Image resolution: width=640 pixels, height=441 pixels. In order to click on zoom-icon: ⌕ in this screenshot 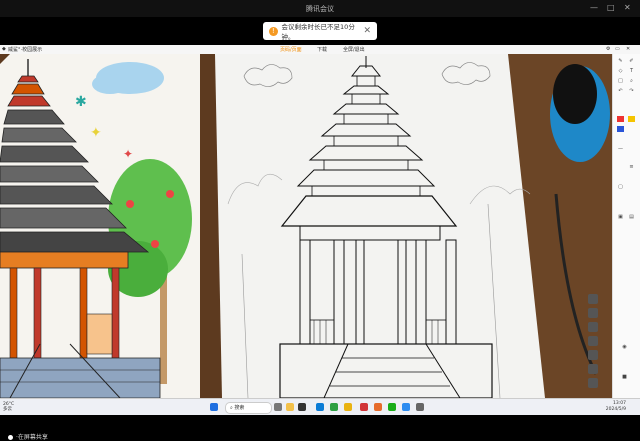, I will do `click(631, 81)`.